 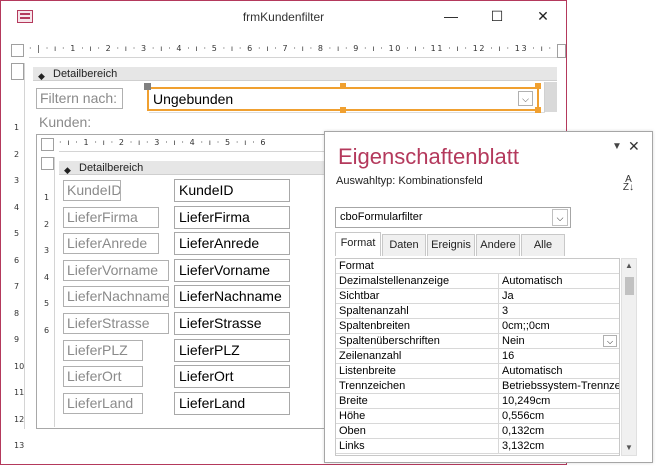 What do you see at coordinates (232, 323) in the screenshot?
I see `field-textbox: LieferStrasse` at bounding box center [232, 323].